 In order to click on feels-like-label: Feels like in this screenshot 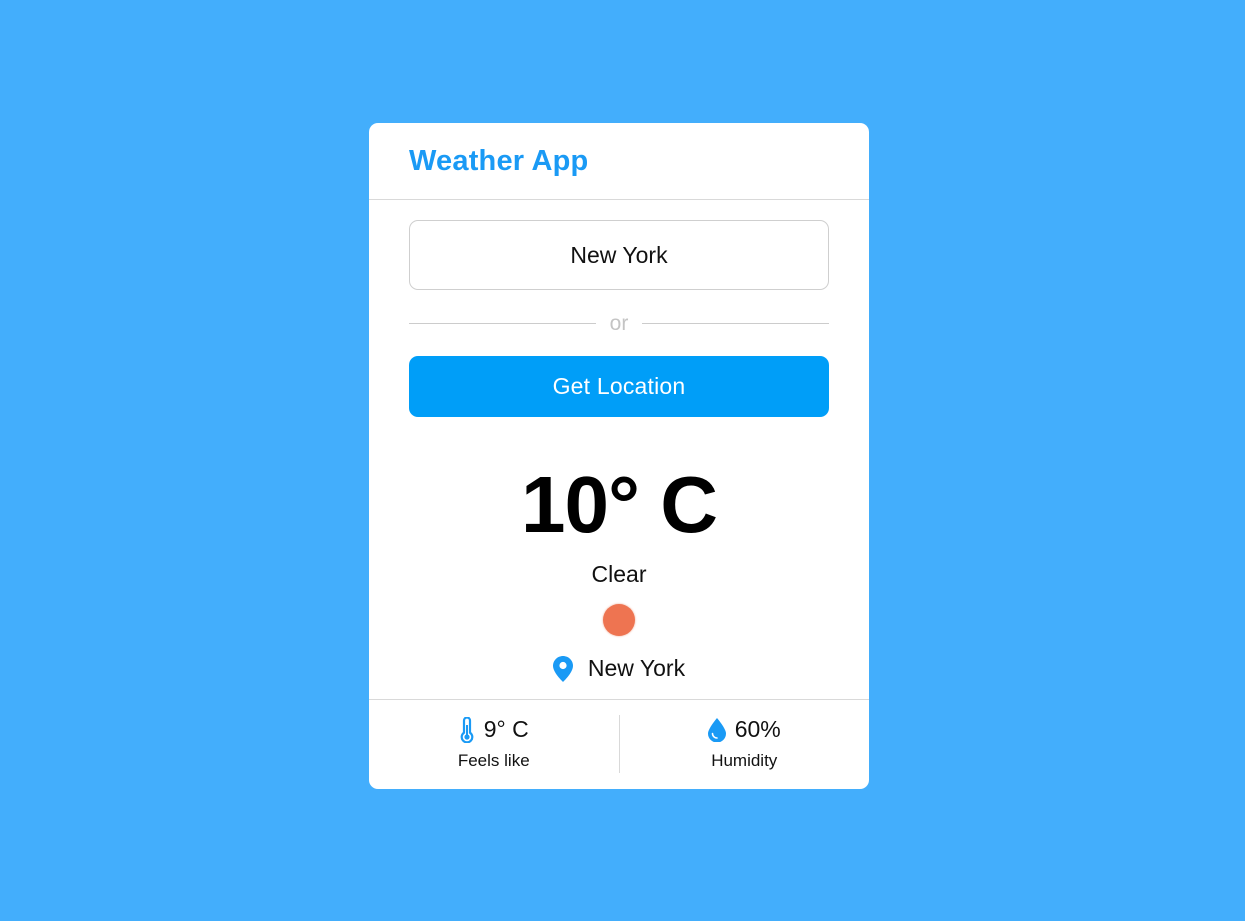, I will do `click(493, 760)`.